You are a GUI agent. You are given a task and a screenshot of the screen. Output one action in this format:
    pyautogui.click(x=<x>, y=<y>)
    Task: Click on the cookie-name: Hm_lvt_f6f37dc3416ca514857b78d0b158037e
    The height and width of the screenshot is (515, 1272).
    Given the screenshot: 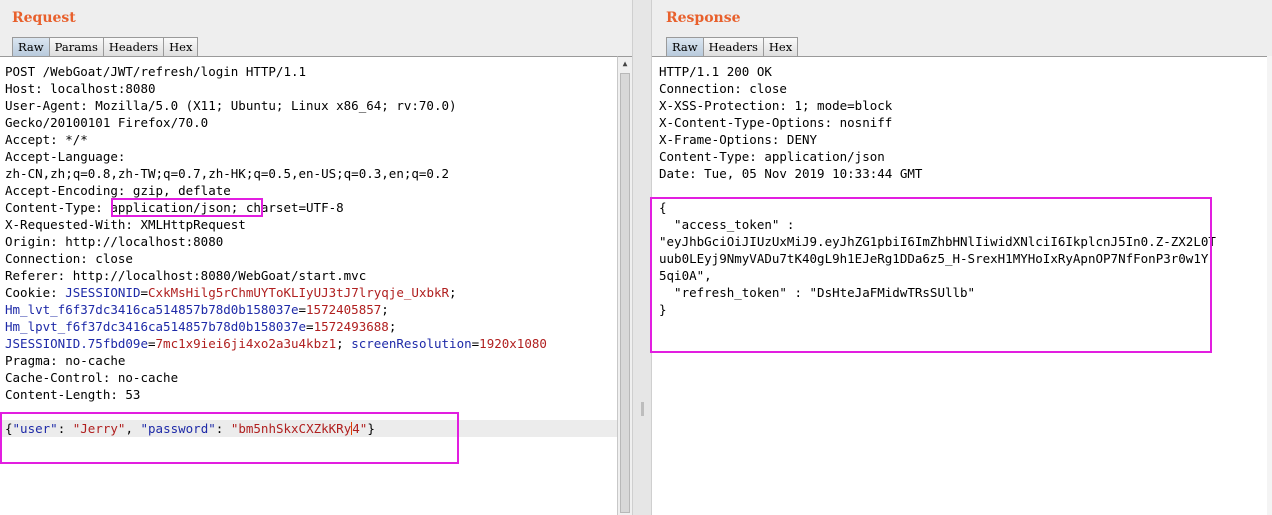 What is the action you would take?
    pyautogui.click(x=152, y=309)
    